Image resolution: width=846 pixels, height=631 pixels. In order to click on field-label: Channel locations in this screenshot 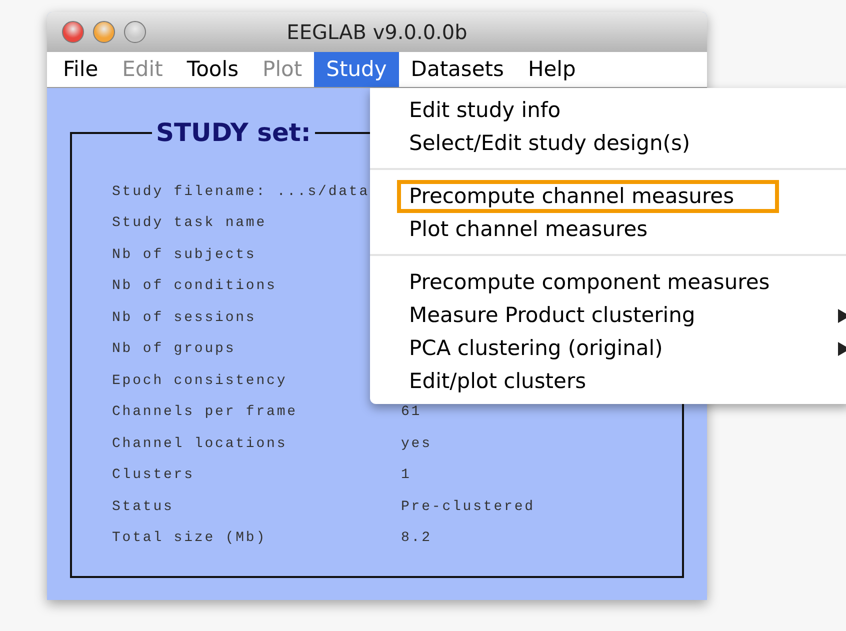, I will do `click(200, 444)`.